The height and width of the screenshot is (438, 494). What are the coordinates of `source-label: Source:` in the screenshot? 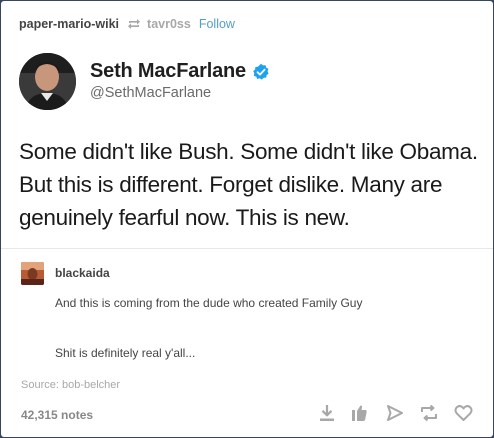 It's located at (40, 385).